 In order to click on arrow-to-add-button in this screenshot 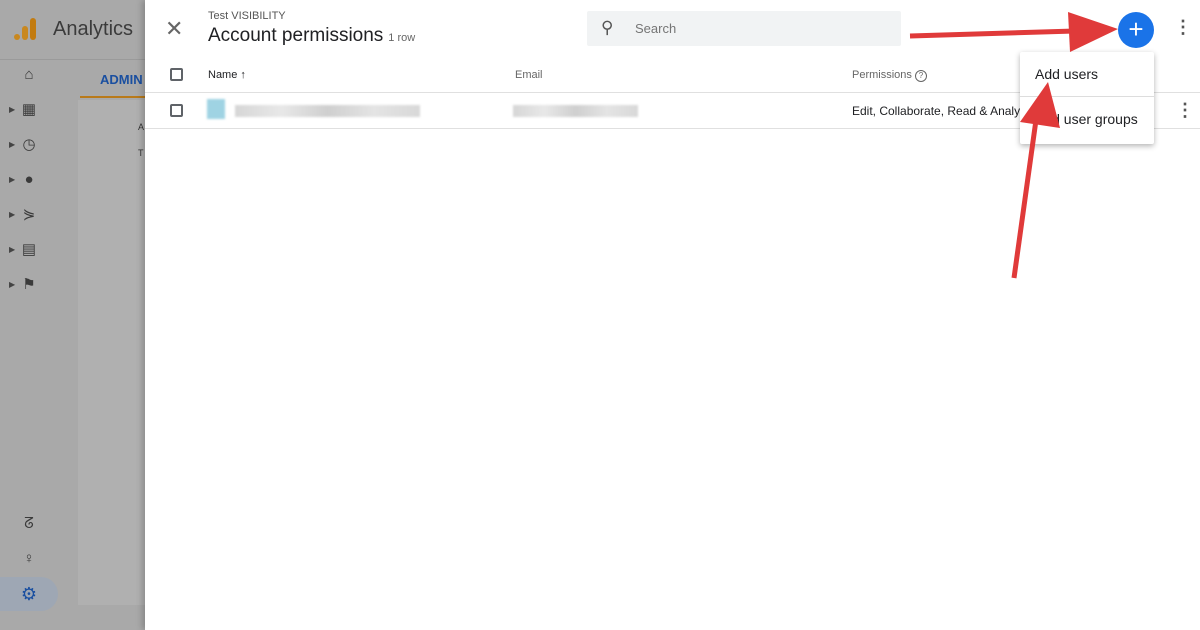, I will do `click(1013, 32)`.